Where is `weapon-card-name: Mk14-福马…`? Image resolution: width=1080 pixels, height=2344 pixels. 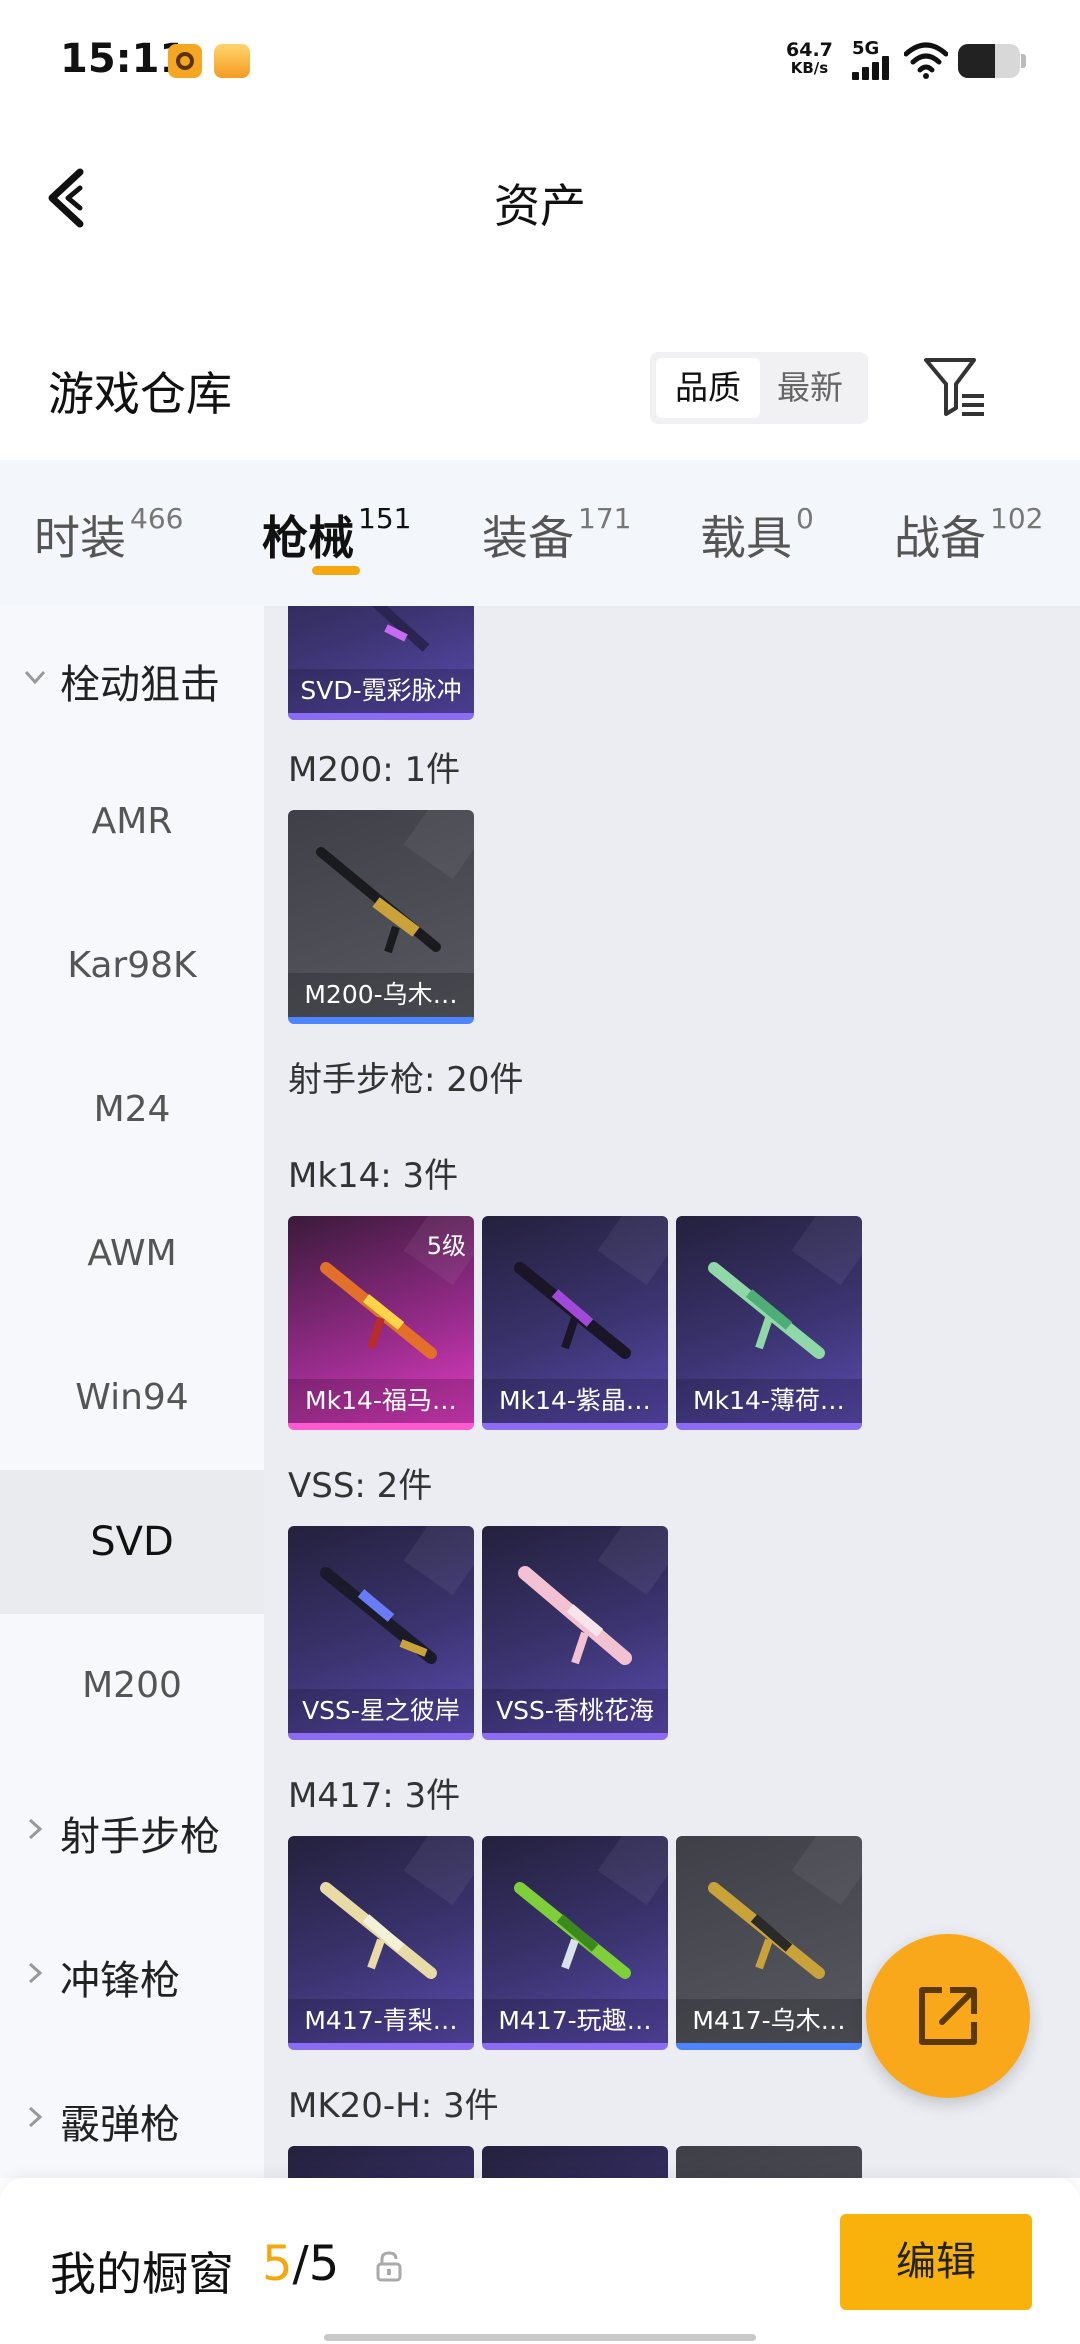 weapon-card-name: Mk14-福马… is located at coordinates (381, 1401).